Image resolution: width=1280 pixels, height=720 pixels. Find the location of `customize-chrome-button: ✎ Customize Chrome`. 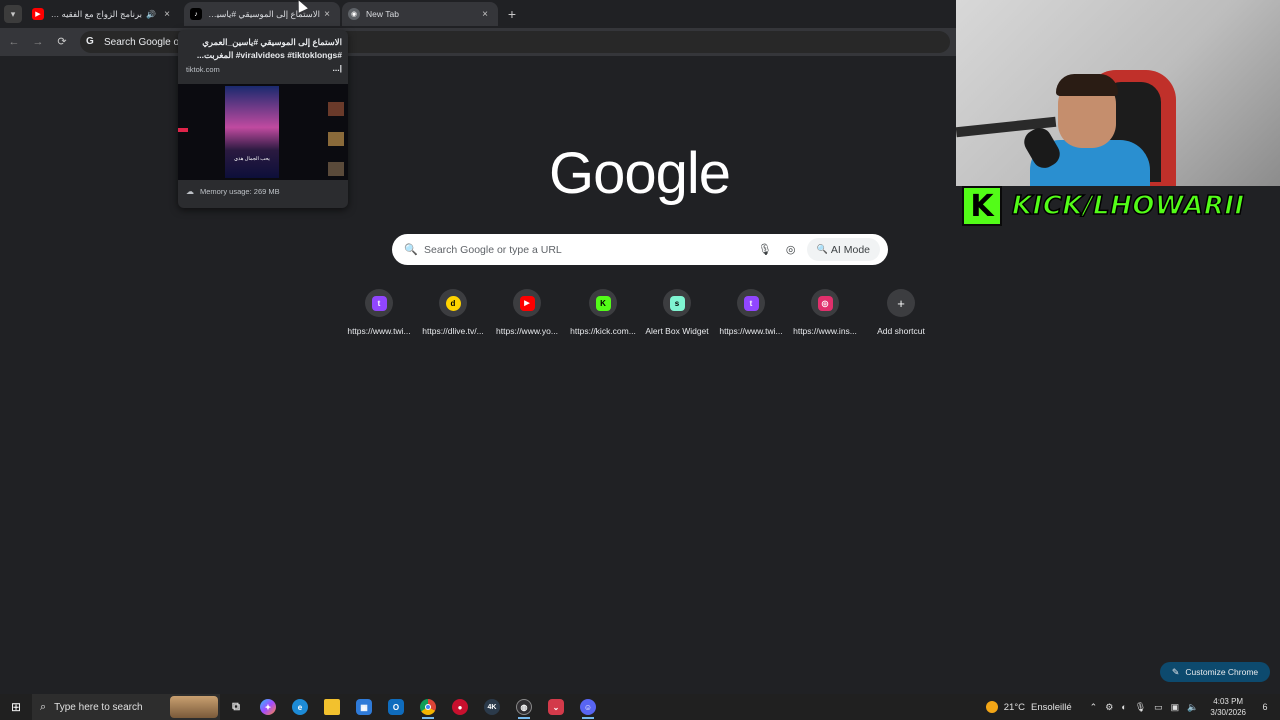

customize-chrome-button: ✎ Customize Chrome is located at coordinates (1215, 672).